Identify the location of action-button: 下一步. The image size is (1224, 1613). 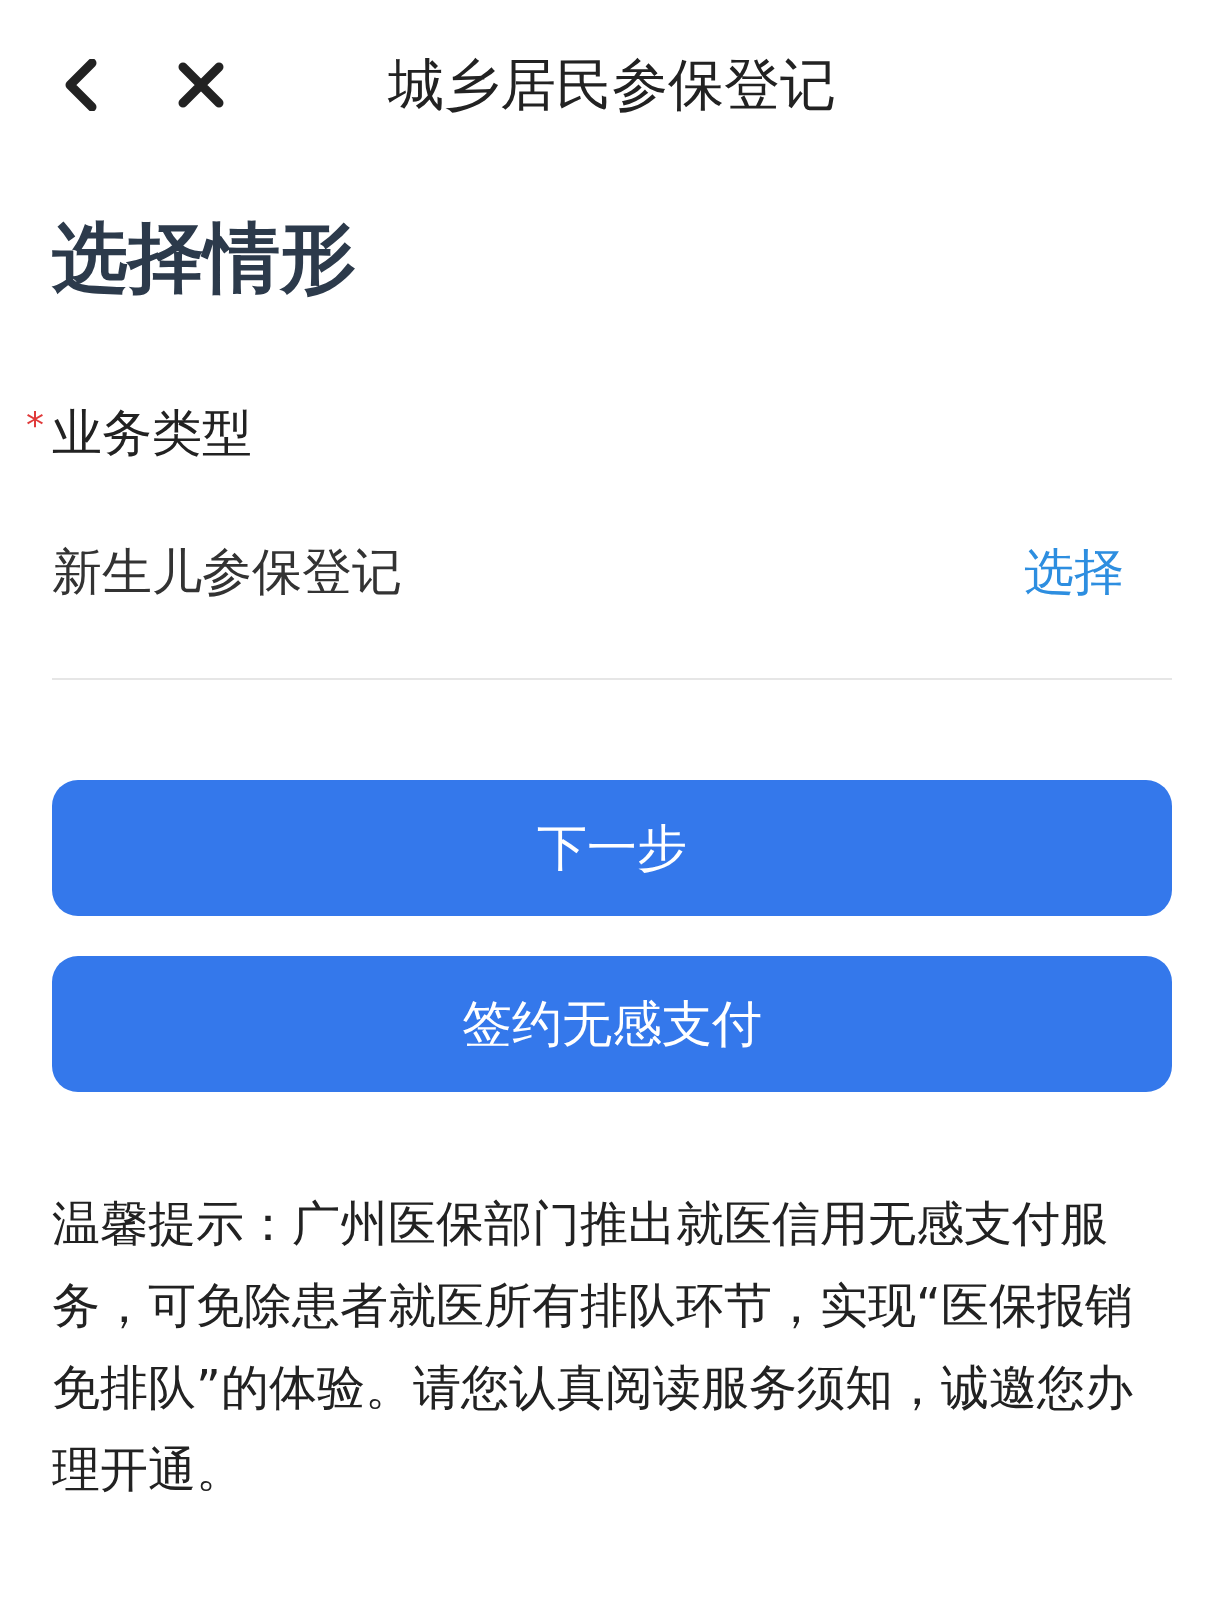
(612, 848).